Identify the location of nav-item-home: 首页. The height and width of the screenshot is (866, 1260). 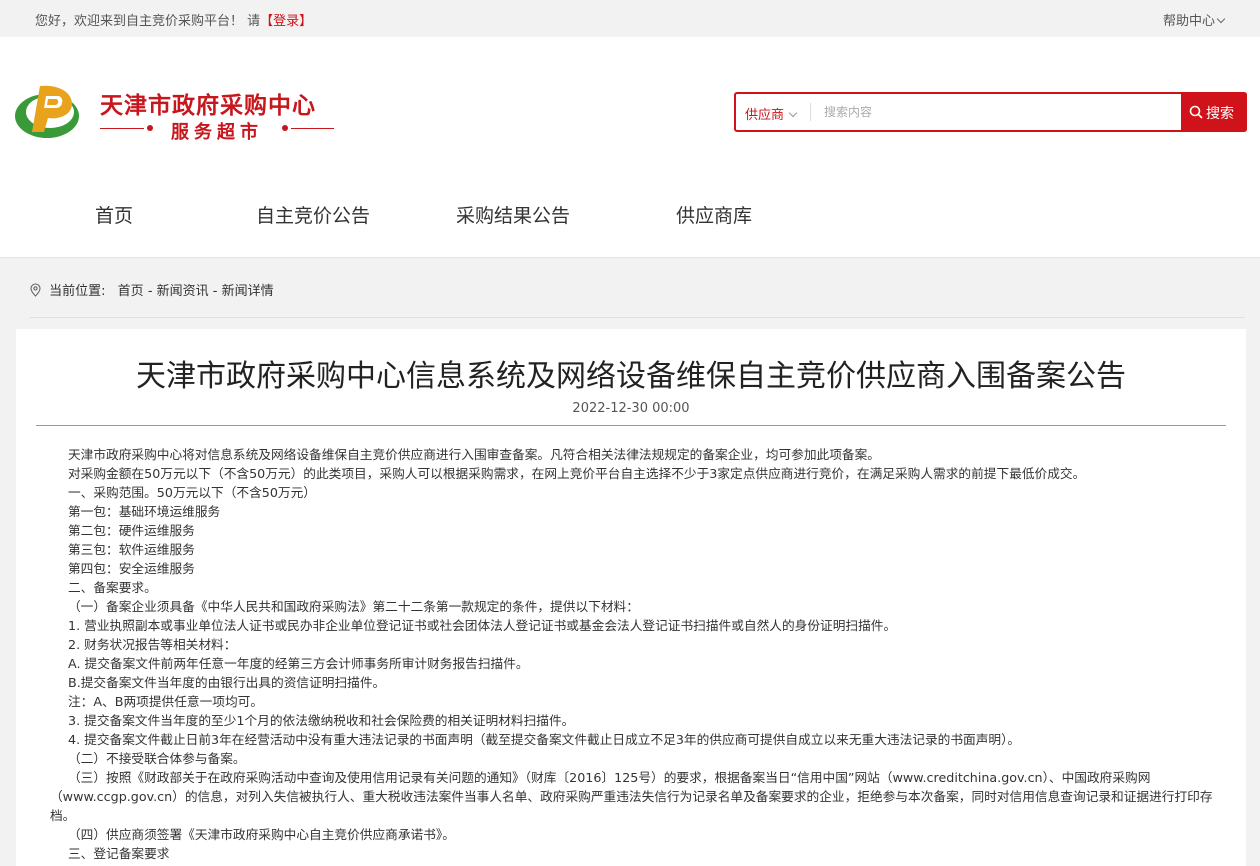
(114, 214).